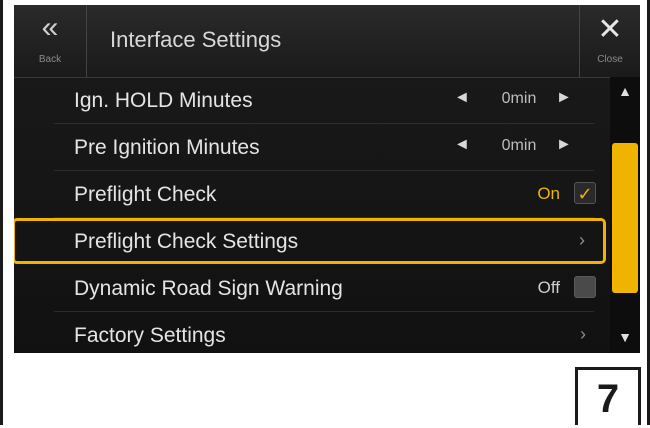 Image resolution: width=650 pixels, height=428 pixels. Describe the element at coordinates (548, 193) in the screenshot. I see `status-on: On` at that location.